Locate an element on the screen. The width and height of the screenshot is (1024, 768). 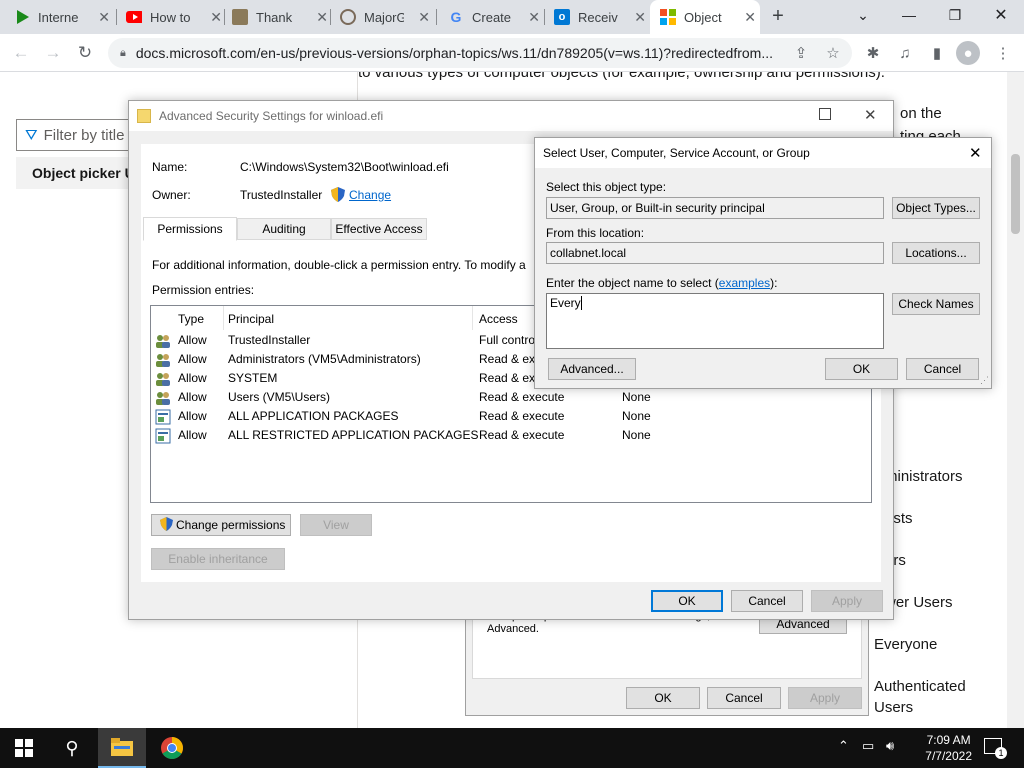
tools-icon is located at coordinates (240, 17).